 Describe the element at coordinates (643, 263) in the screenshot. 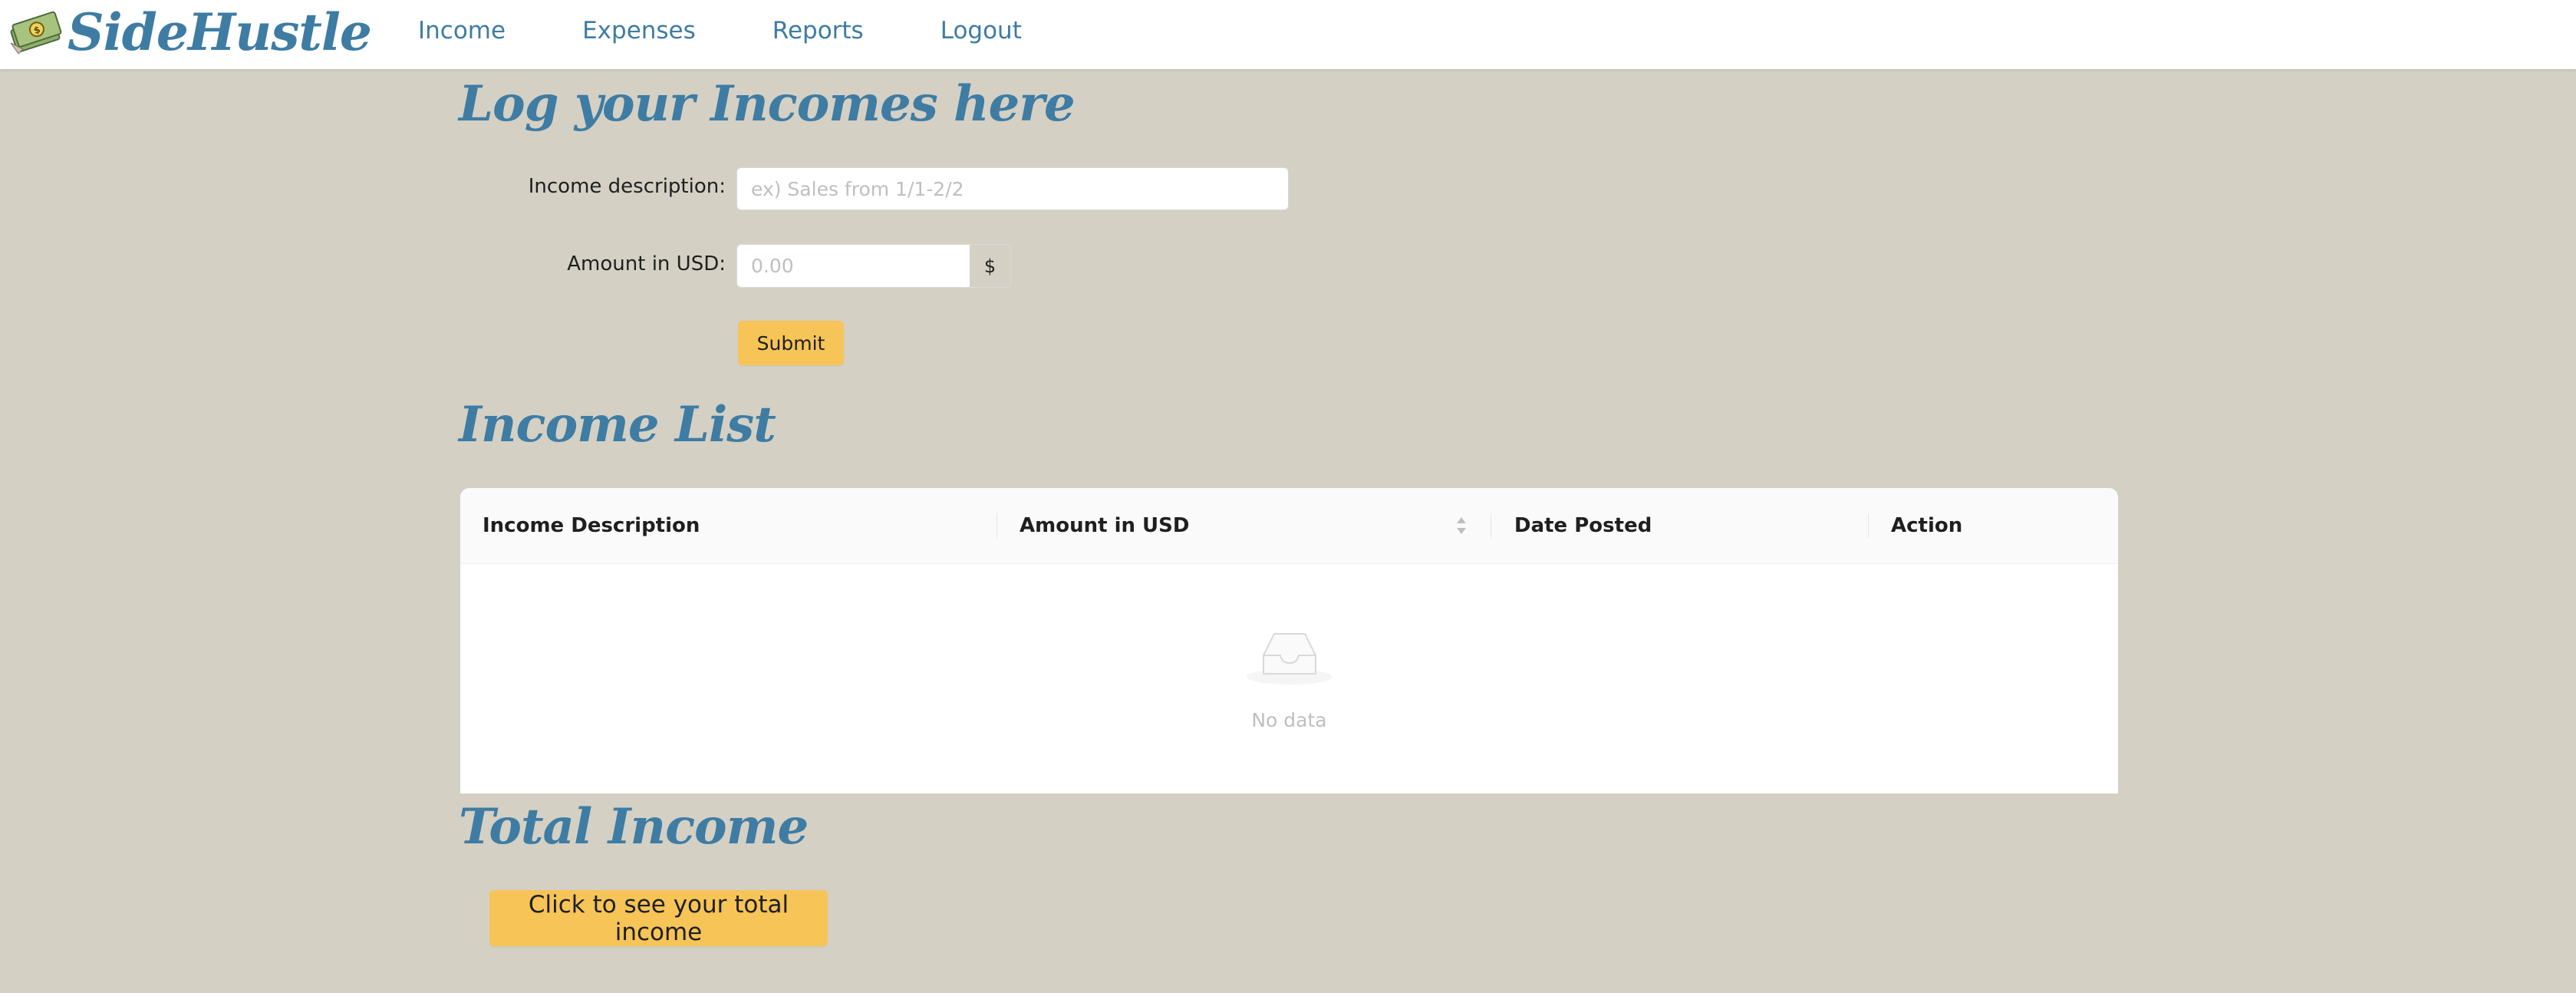

I see `amount-label-text: Amount in USD` at that location.